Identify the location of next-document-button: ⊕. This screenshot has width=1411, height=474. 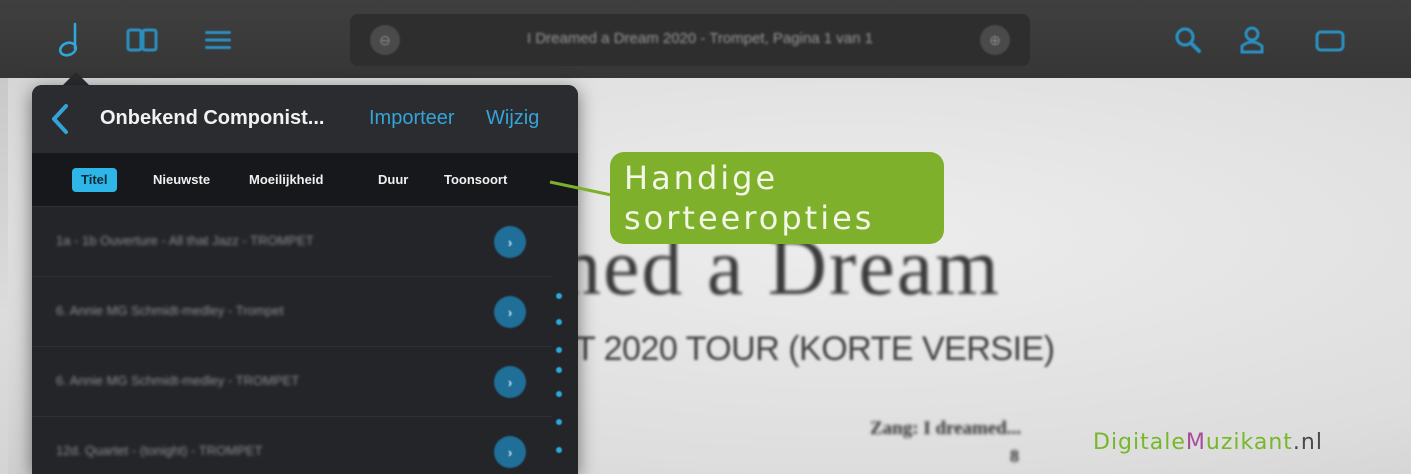
(995, 40).